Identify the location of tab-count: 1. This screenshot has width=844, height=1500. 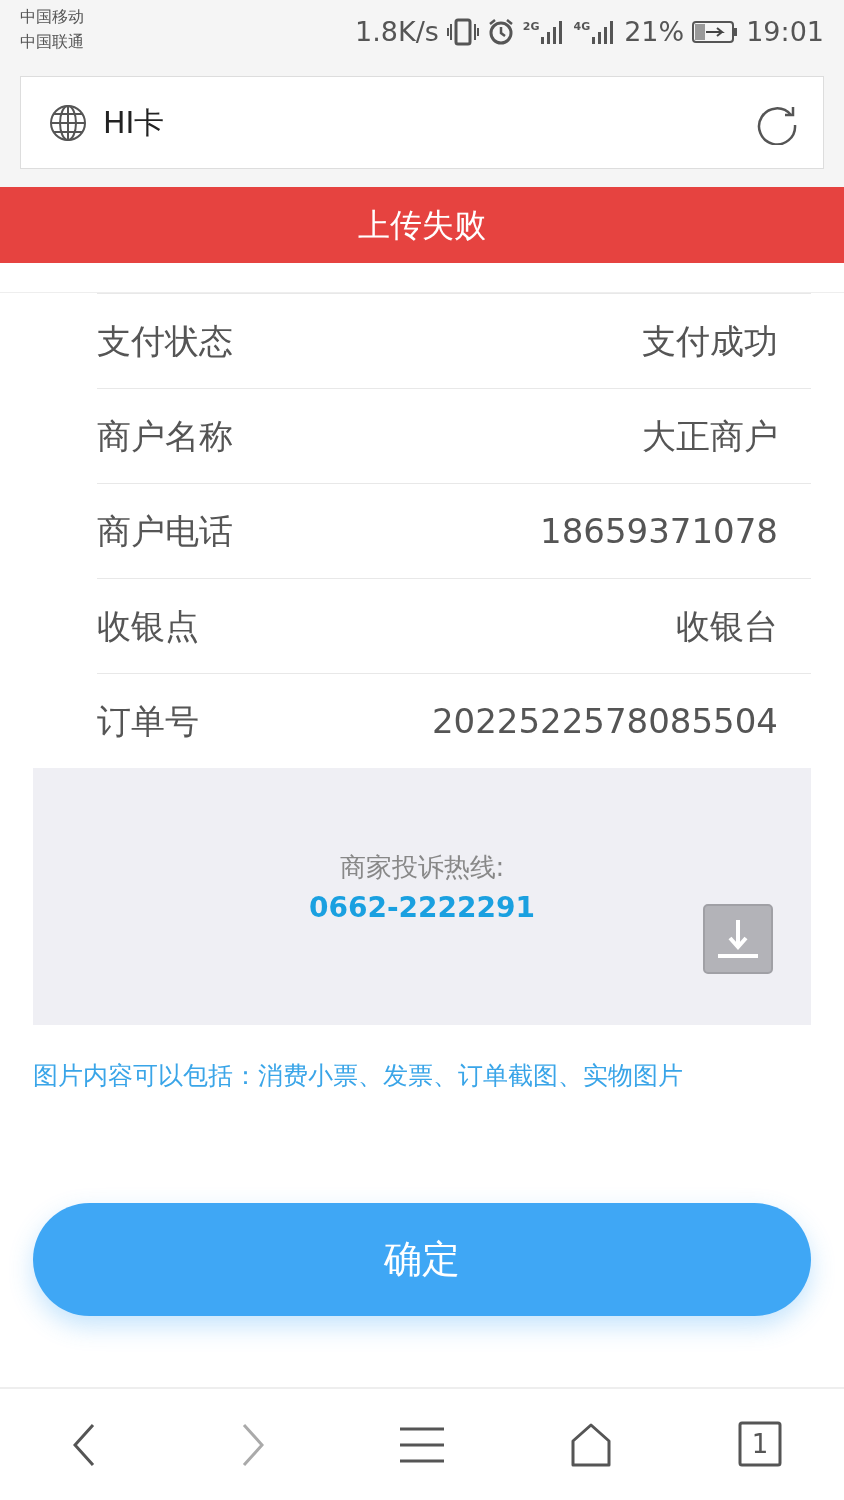
(760, 1444).